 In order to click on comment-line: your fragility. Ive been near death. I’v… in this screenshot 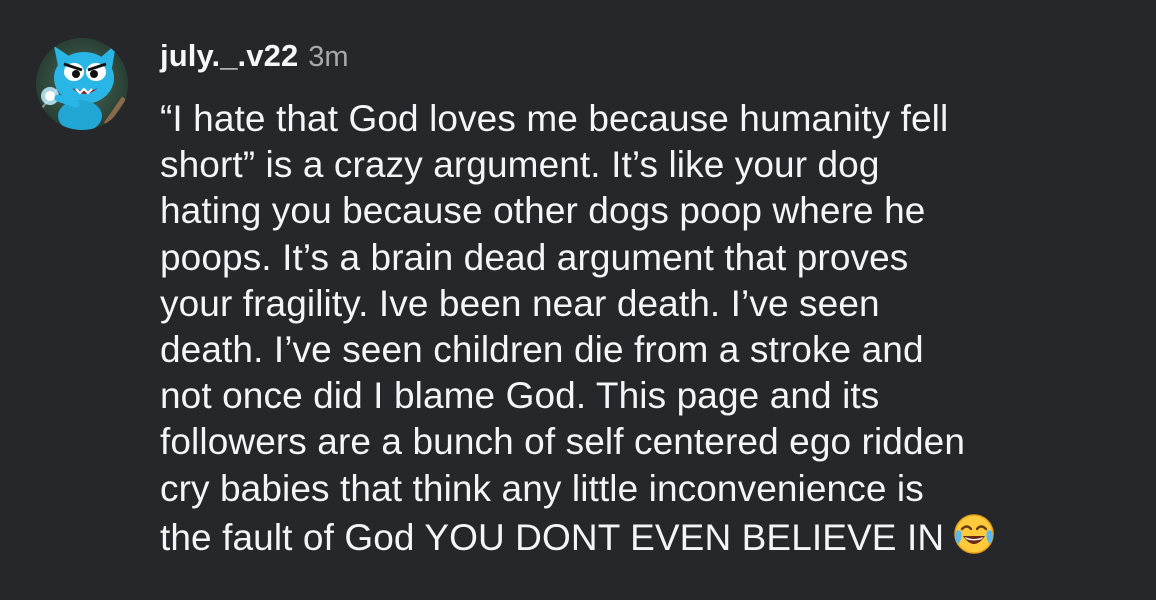, I will do `click(520, 303)`.